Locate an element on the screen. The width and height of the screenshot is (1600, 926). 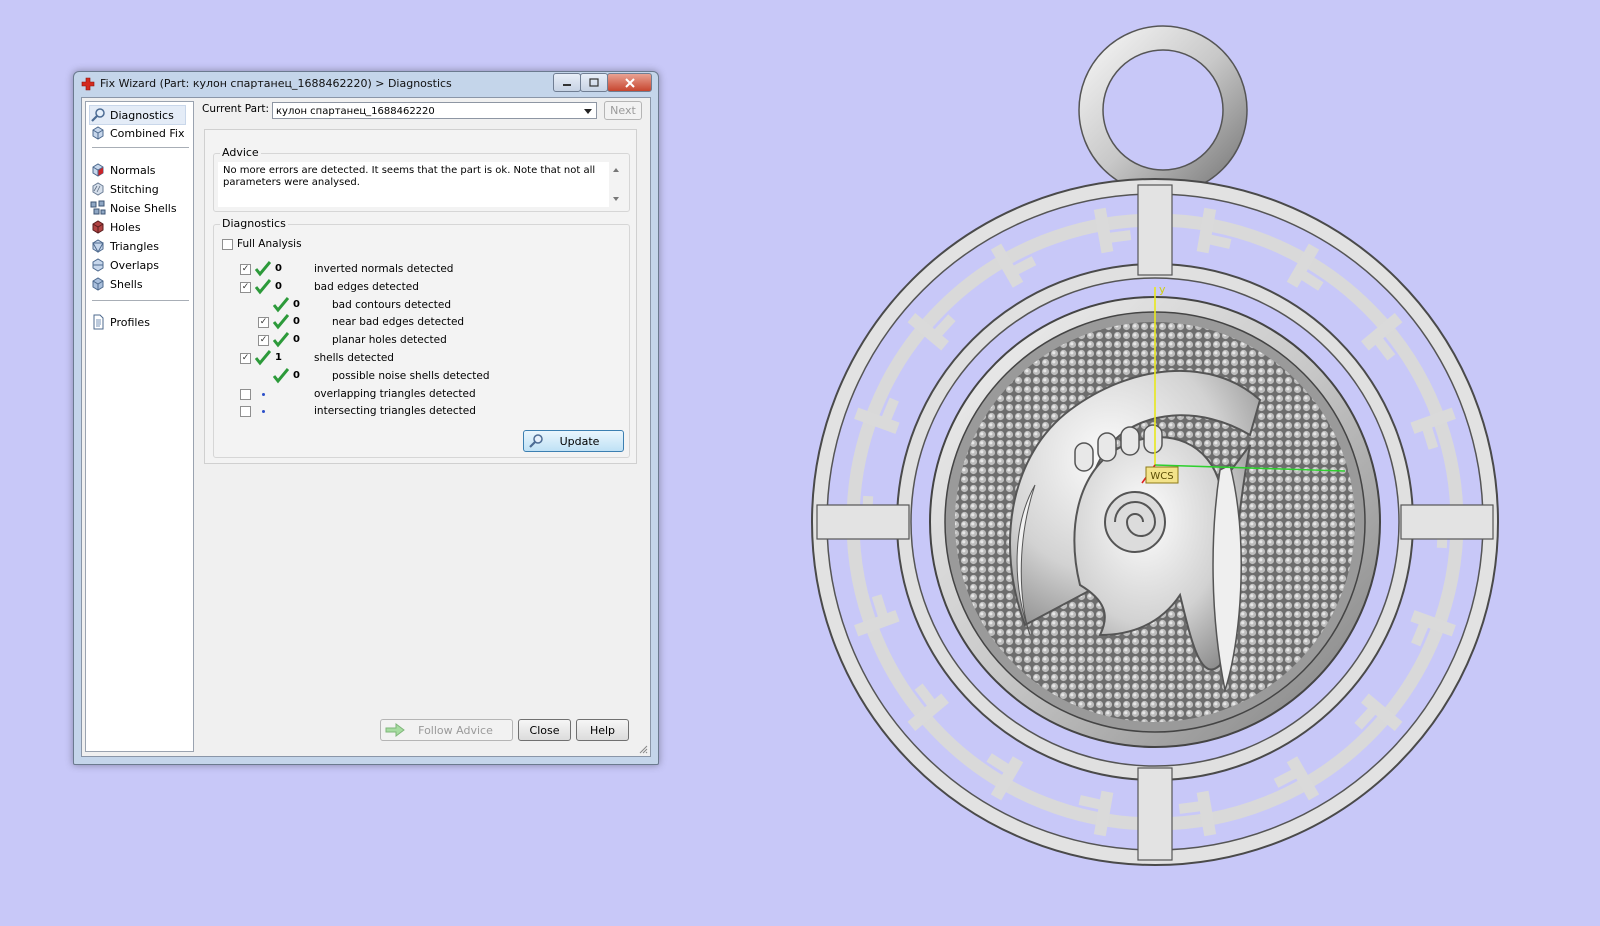
sidebar-item-label: Profiles is located at coordinates (130, 322).